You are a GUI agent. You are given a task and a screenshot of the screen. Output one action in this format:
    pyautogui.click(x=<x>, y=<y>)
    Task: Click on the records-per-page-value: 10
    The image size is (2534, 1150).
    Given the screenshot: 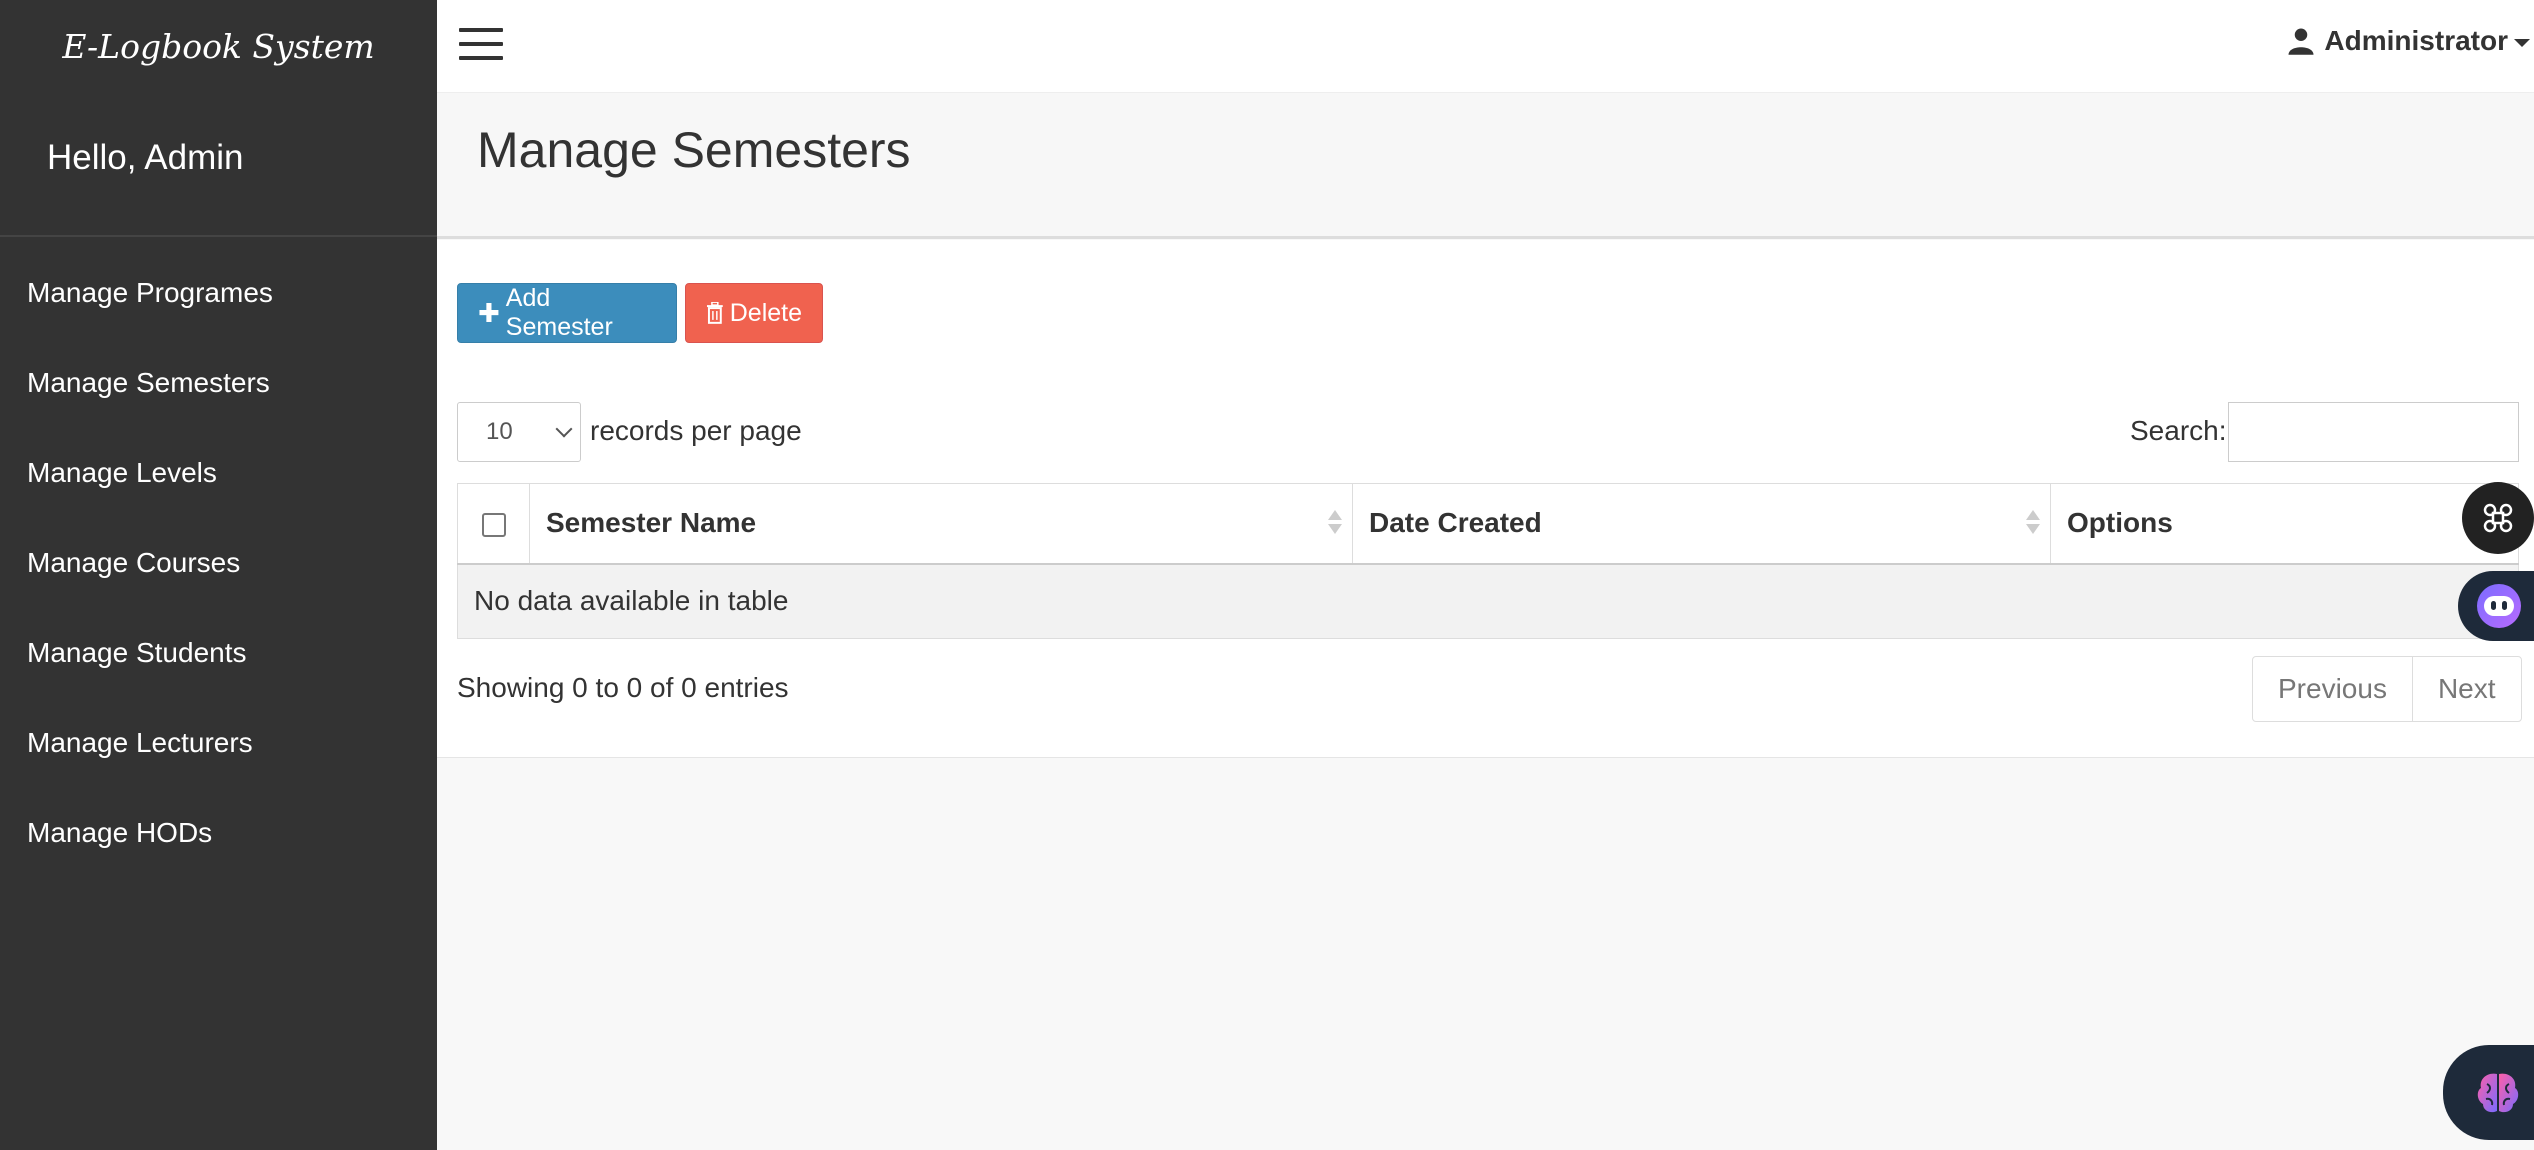 What is the action you would take?
    pyautogui.click(x=499, y=431)
    